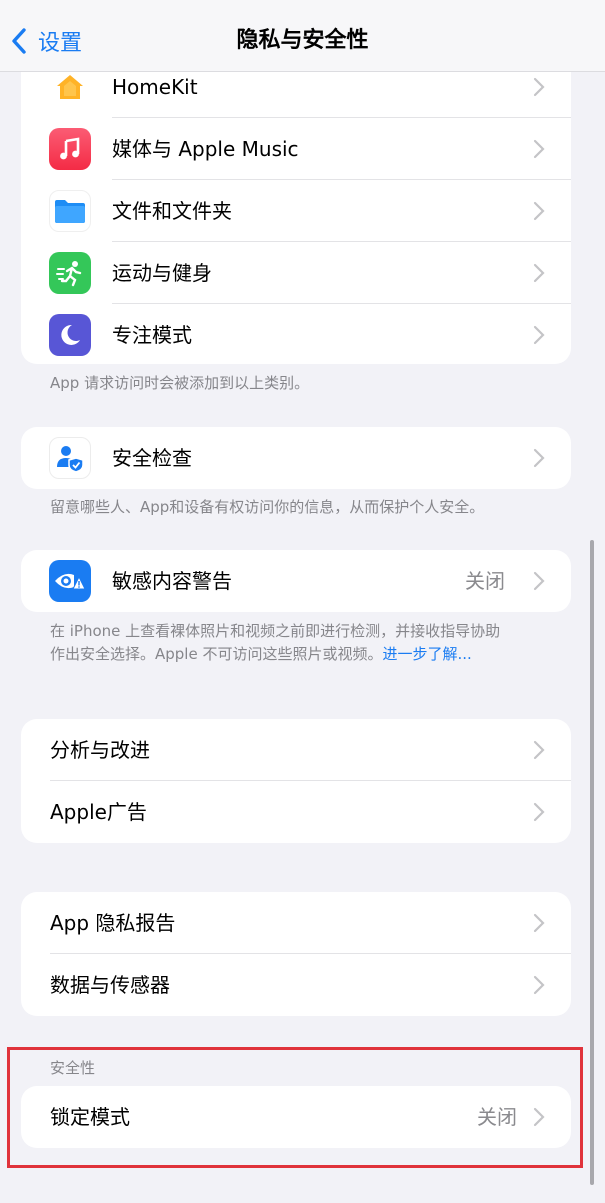 This screenshot has width=605, height=1203. What do you see at coordinates (162, 273) in the screenshot?
I see `row-label: 运动与健身` at bounding box center [162, 273].